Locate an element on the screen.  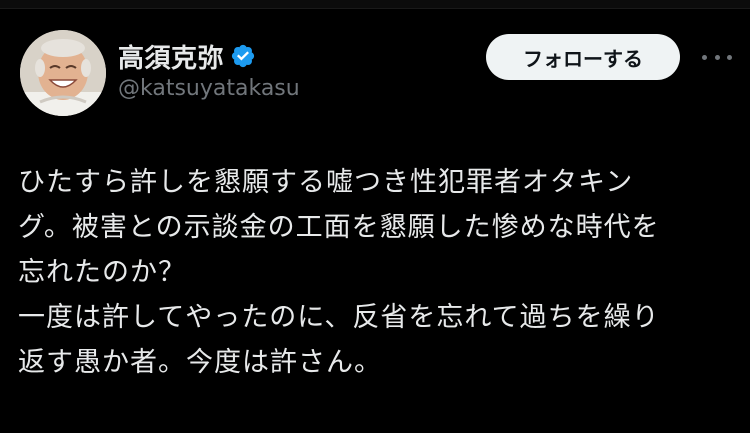
post-text-line: 返す愚か者。今度は許さん。 is located at coordinates (200, 362).